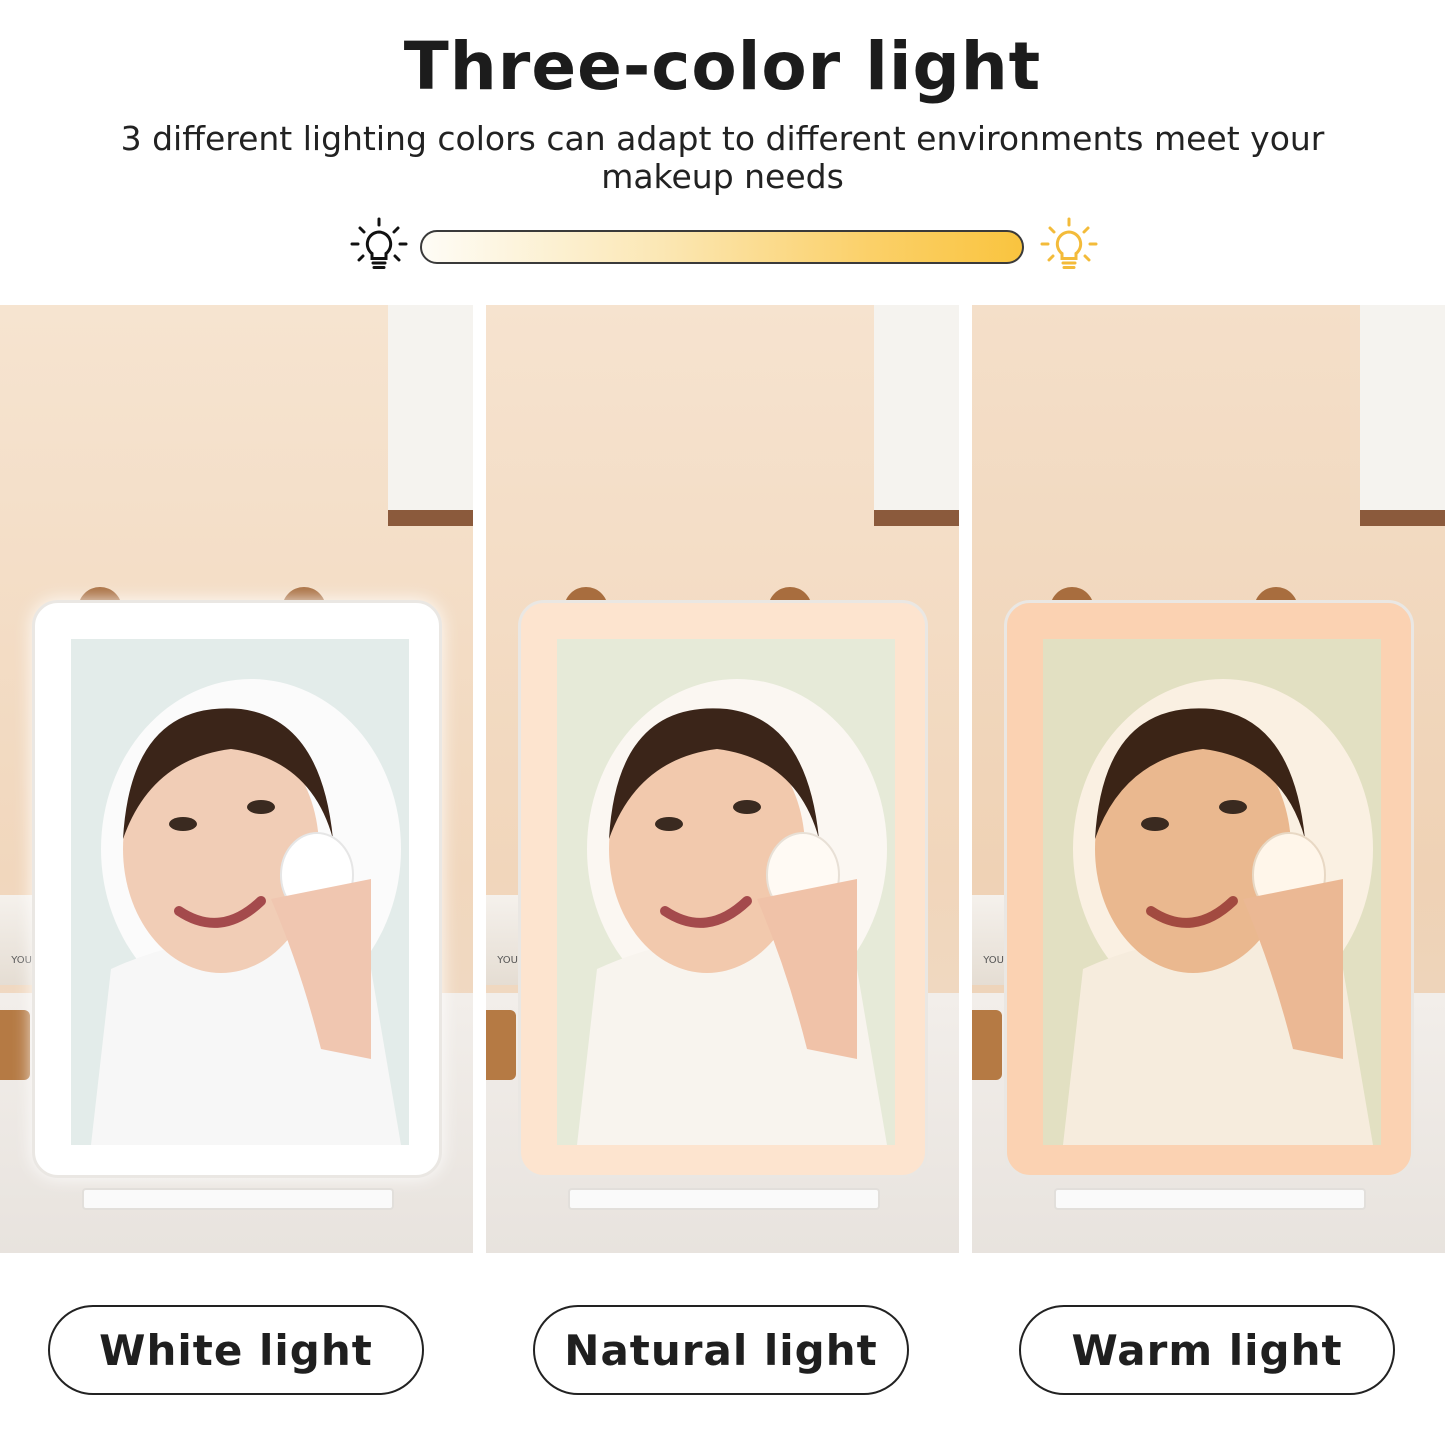 The width and height of the screenshot is (1445, 1445). I want to click on page-title: Three-color light, so click(722, 66).